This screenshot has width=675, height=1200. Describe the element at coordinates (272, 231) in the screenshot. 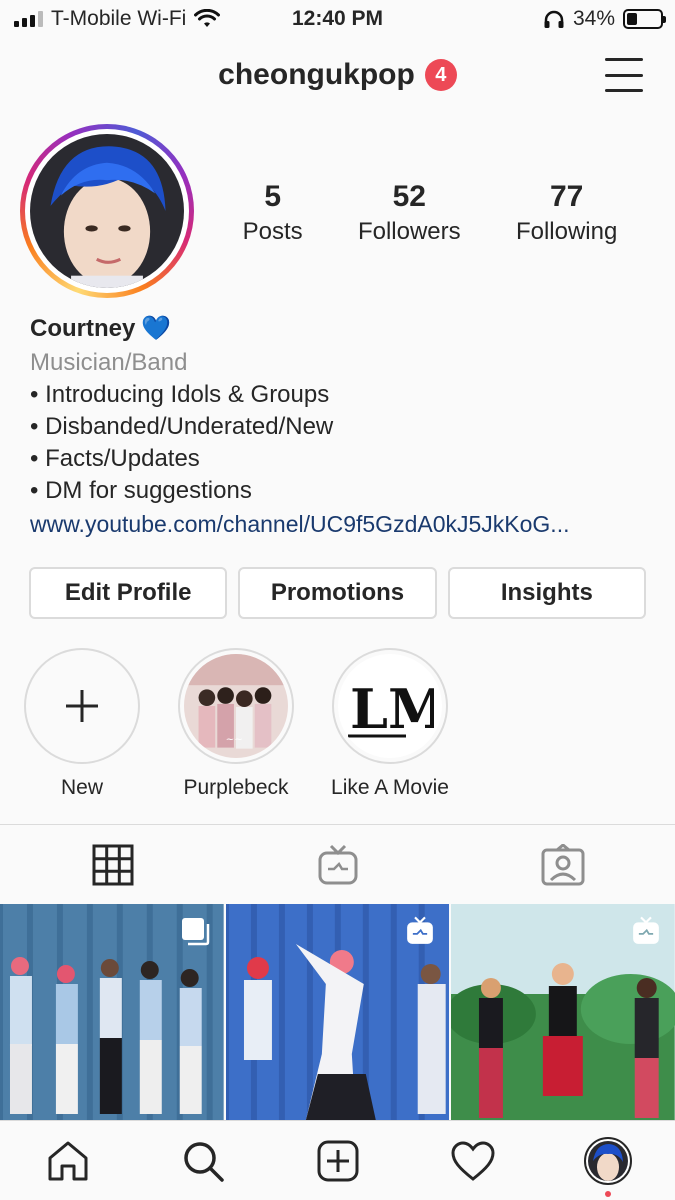

I see `posts-label: Posts` at that location.